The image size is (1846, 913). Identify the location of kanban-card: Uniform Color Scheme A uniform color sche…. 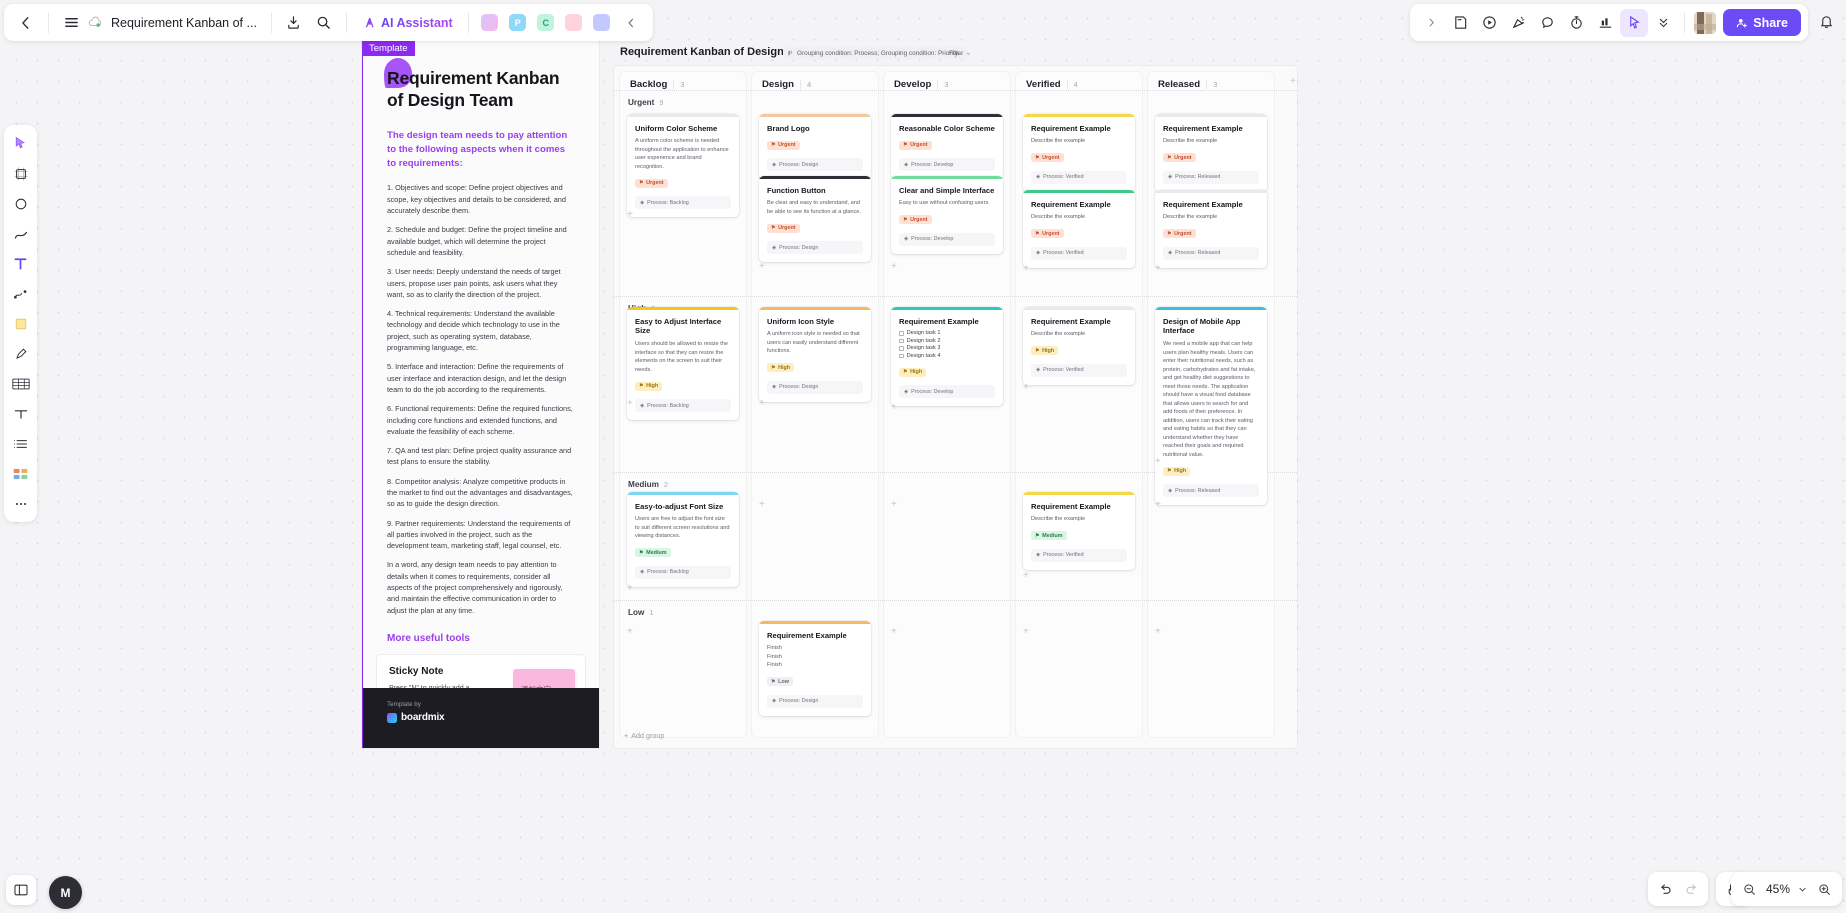
(683, 166).